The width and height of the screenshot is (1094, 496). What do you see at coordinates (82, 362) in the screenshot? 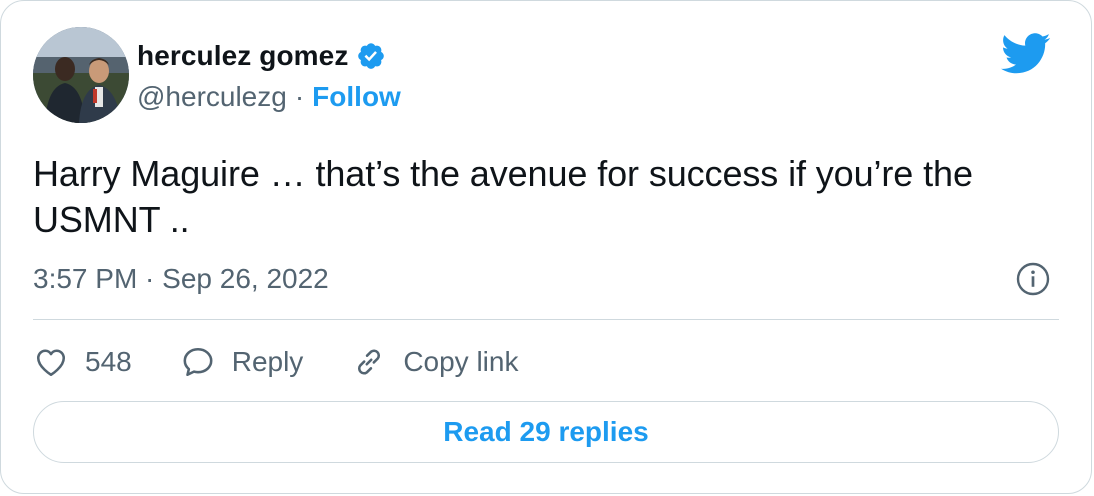
I see `like-button: 548` at bounding box center [82, 362].